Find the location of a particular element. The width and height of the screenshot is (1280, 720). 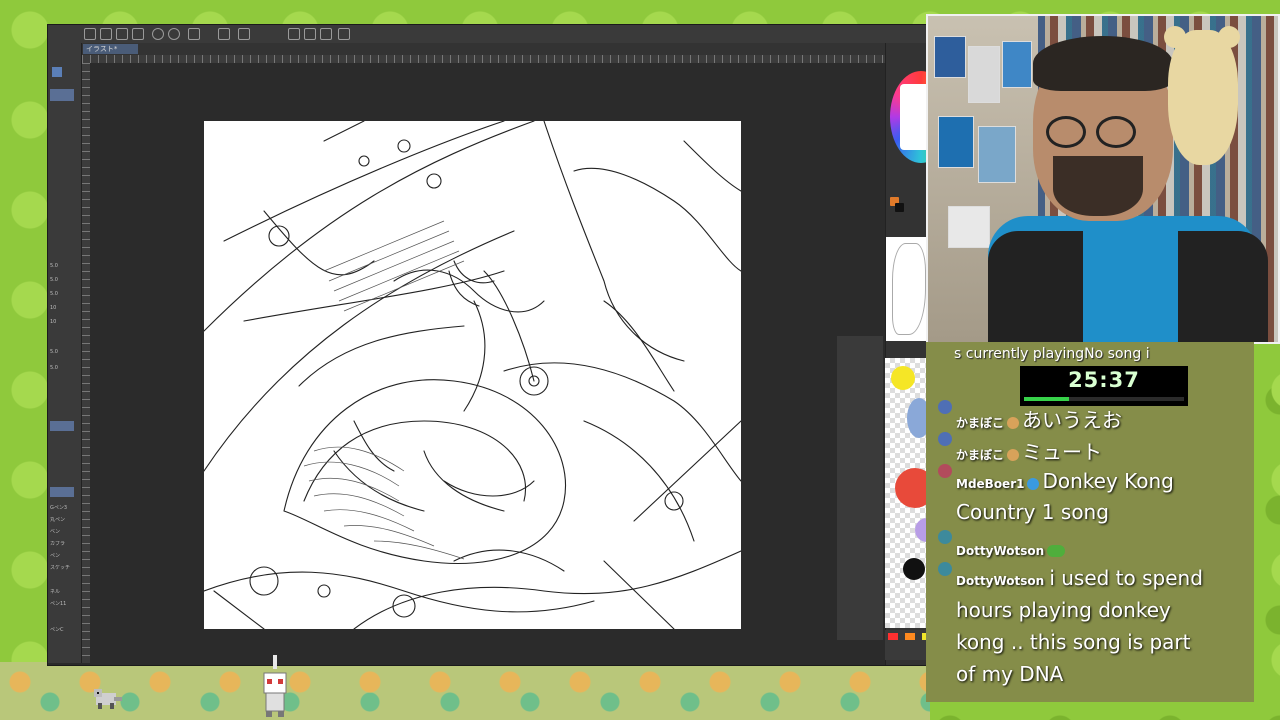

timer-text: 25:37 is located at coordinates (1104, 380).